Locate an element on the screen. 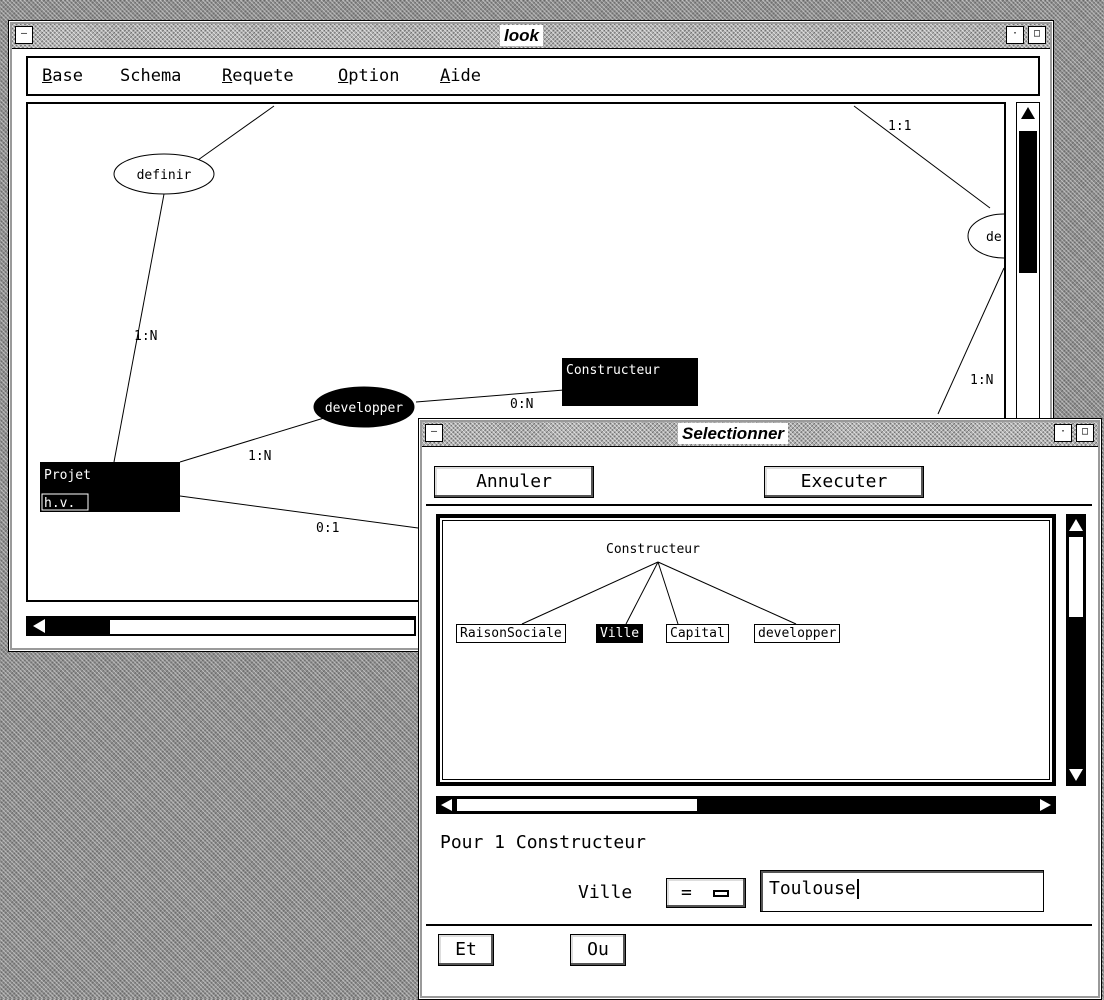  diagram-vertical-scrollbar is located at coordinates (1028, 267).